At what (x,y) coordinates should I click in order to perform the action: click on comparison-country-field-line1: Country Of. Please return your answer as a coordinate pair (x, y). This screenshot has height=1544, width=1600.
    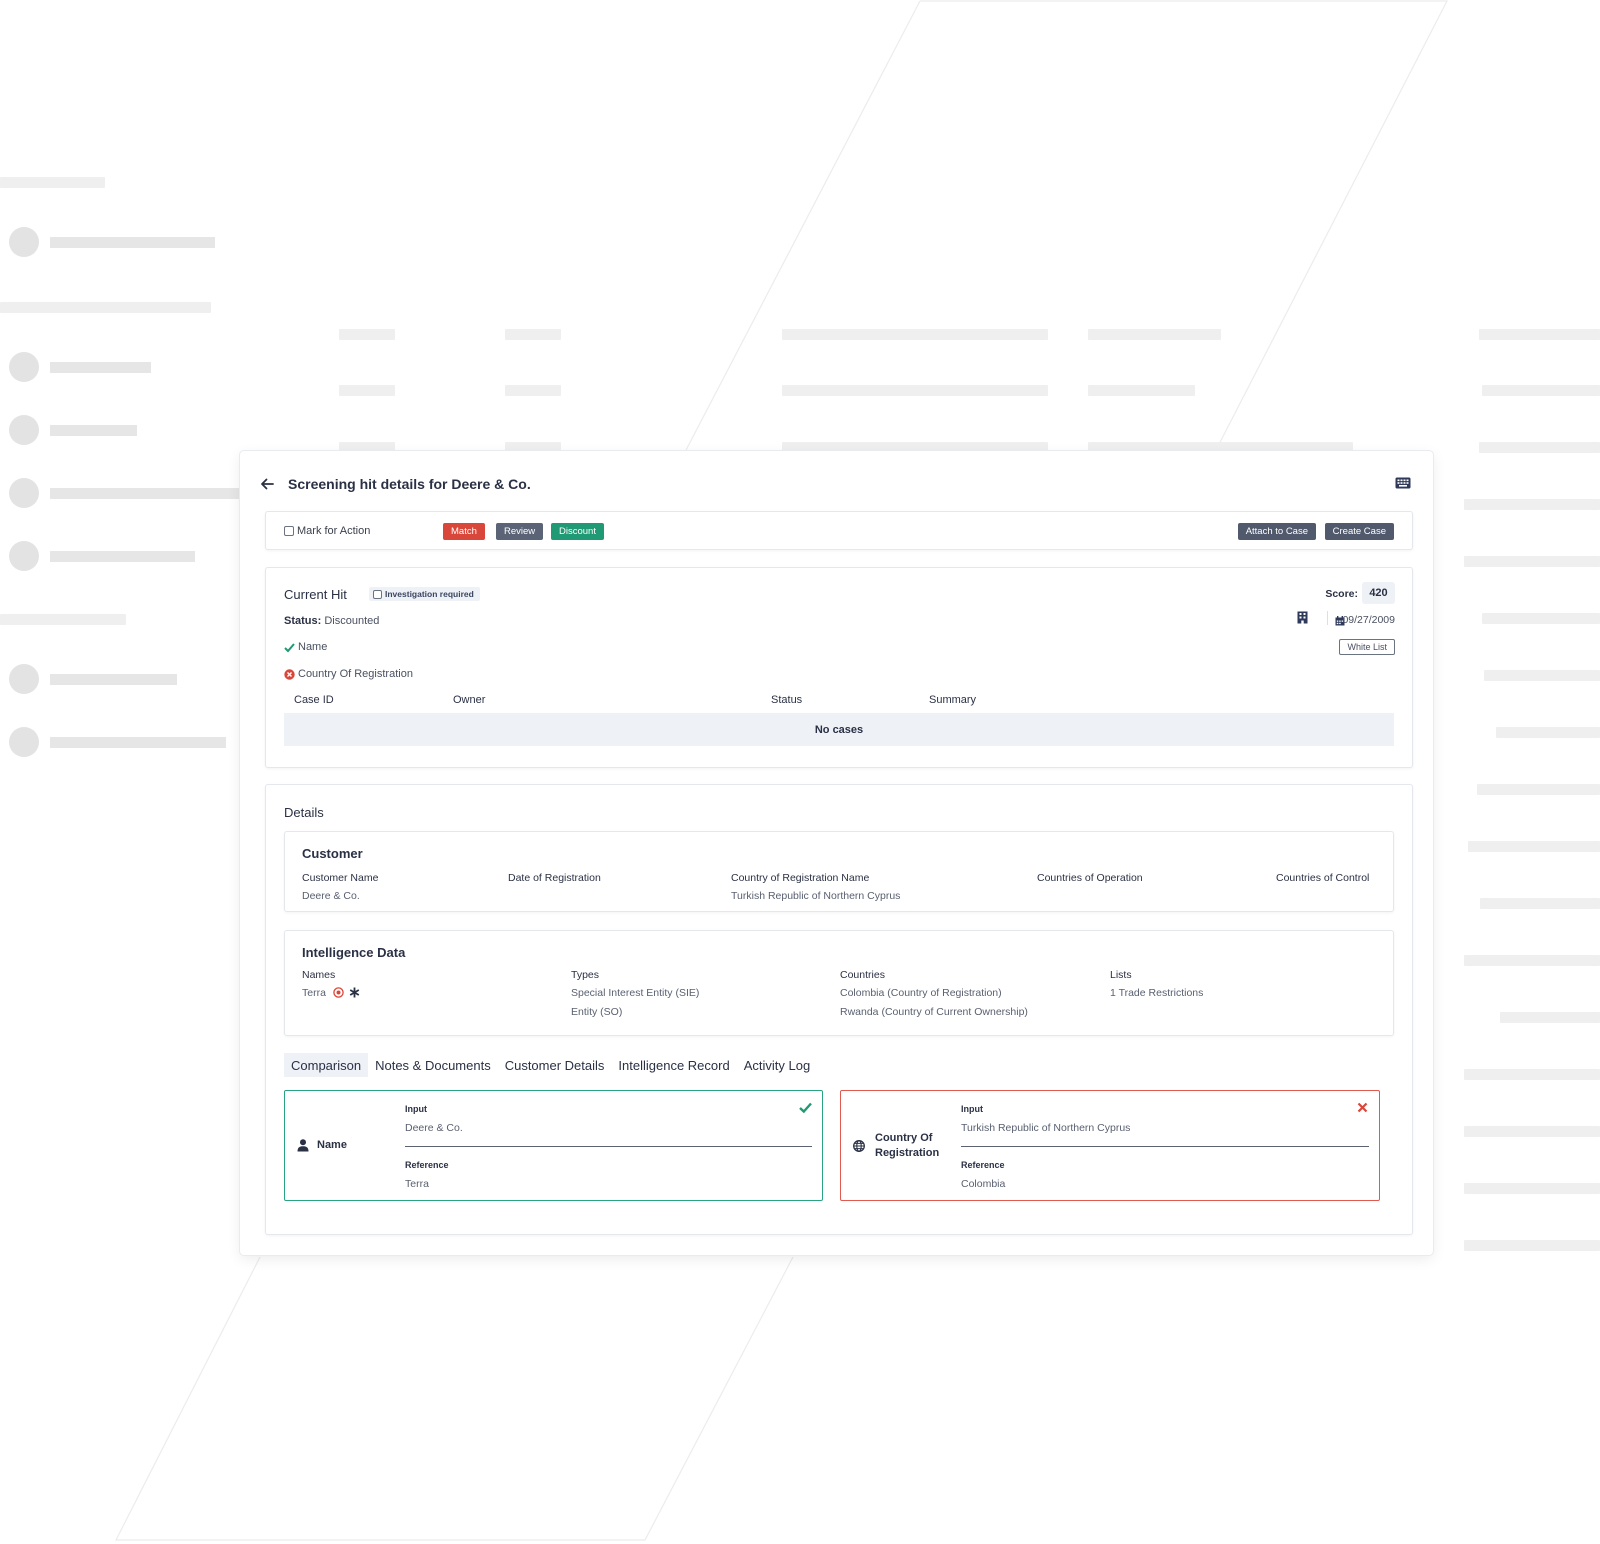
    Looking at the image, I should click on (904, 1138).